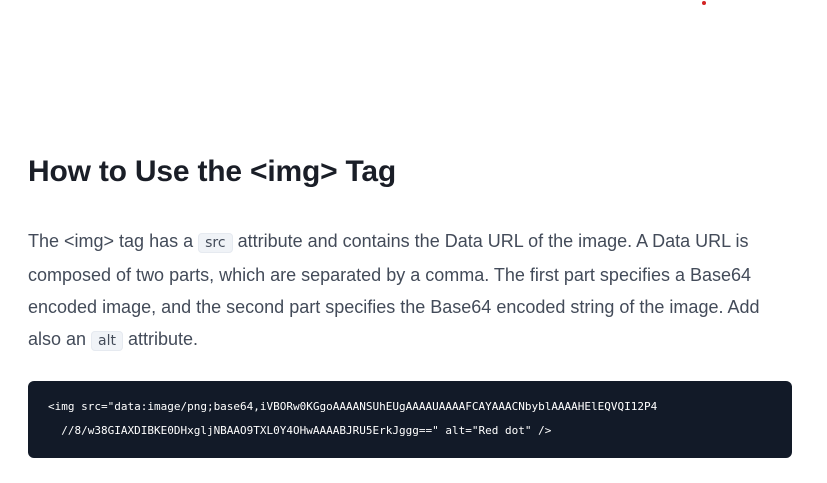 This screenshot has height=483, width=827. What do you see at coordinates (212, 171) in the screenshot?
I see `section-heading: How to Use the <img> Tag` at bounding box center [212, 171].